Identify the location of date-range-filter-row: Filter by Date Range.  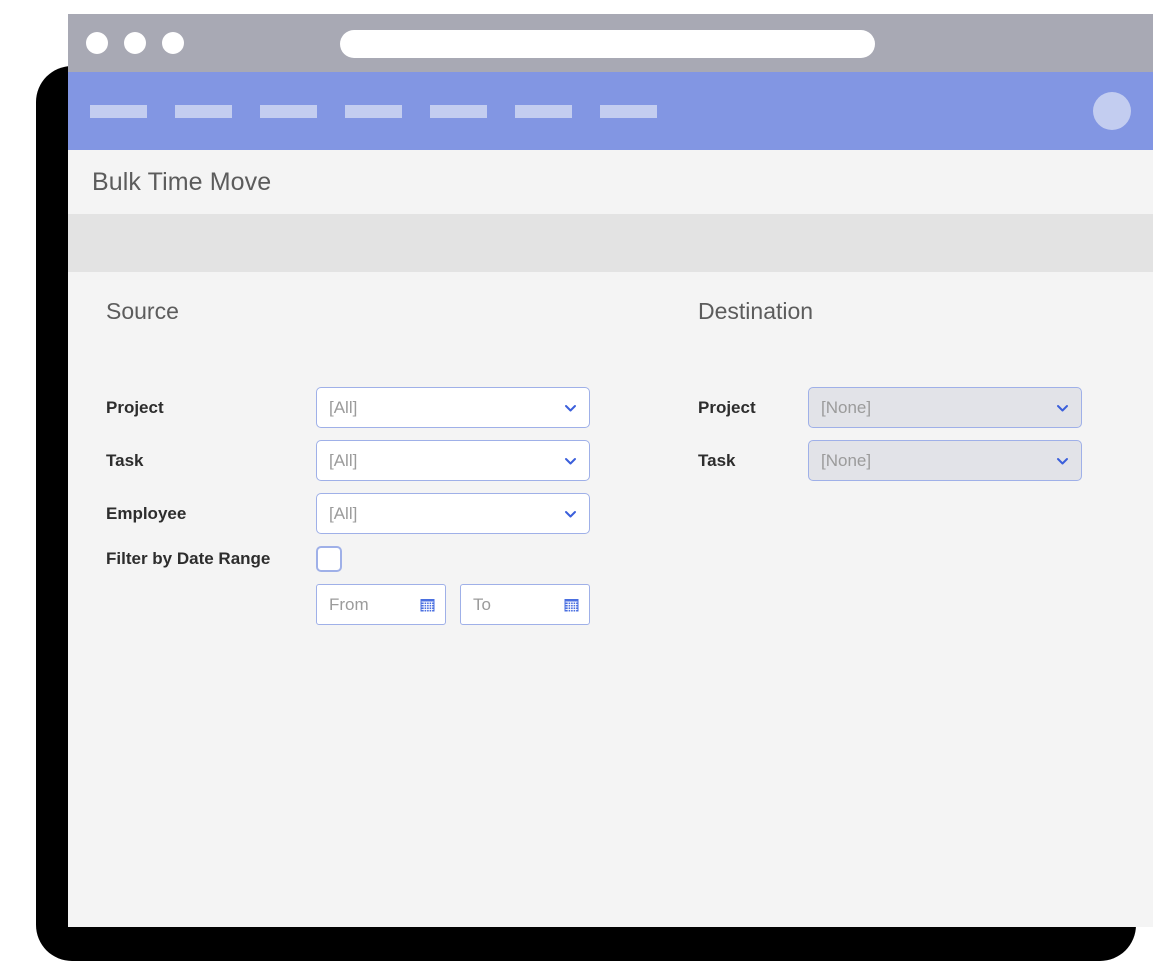
(376, 559).